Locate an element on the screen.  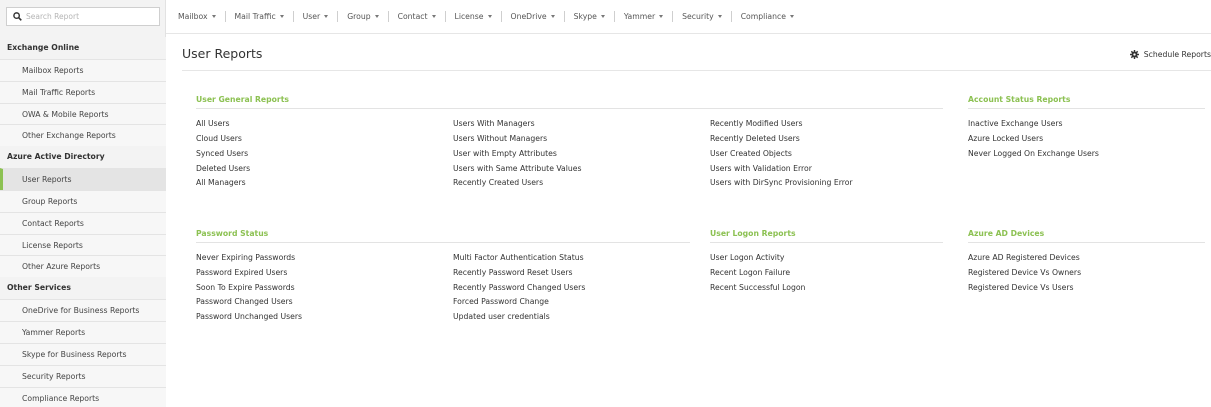
section-title: Password Status is located at coordinates (232, 233).